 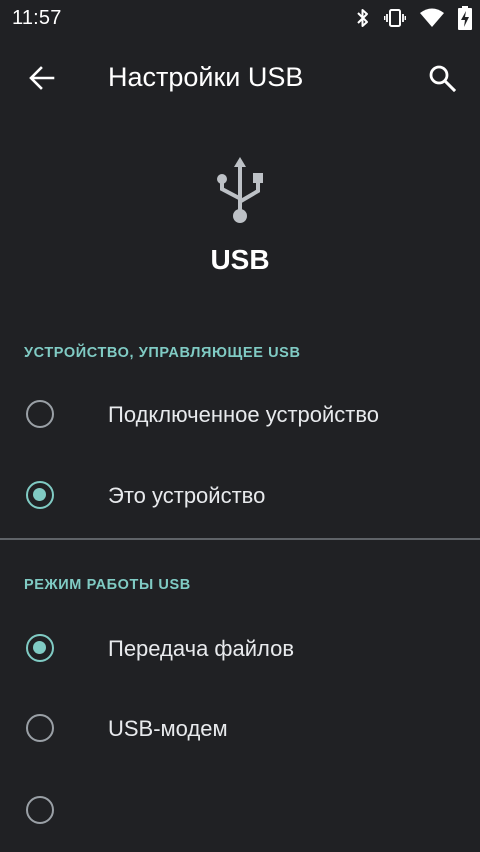 What do you see at coordinates (187, 495) in the screenshot?
I see `option-label: Это устройство` at bounding box center [187, 495].